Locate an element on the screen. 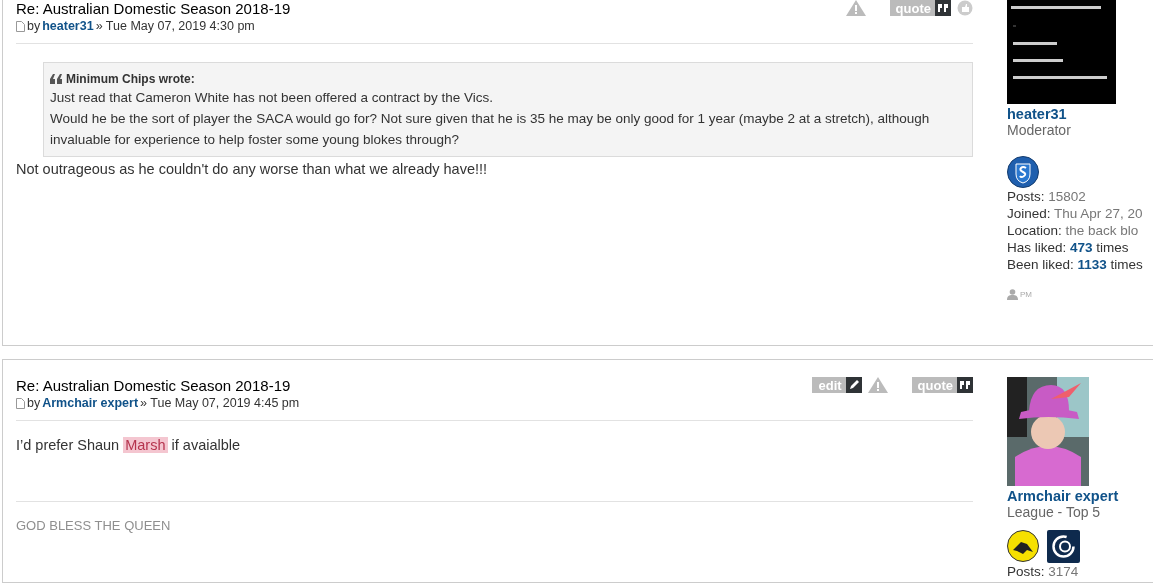 This screenshot has height=584, width=1153. author-link: heater31 is located at coordinates (68, 26).